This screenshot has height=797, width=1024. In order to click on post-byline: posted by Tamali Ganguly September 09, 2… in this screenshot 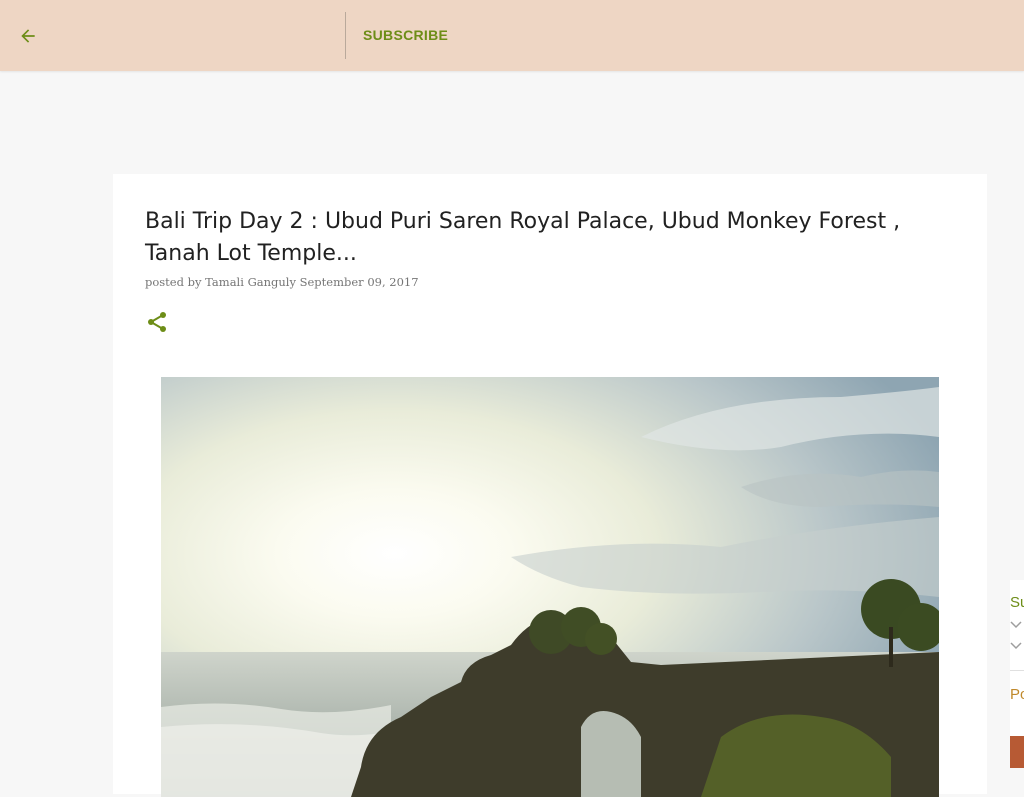, I will do `click(282, 282)`.